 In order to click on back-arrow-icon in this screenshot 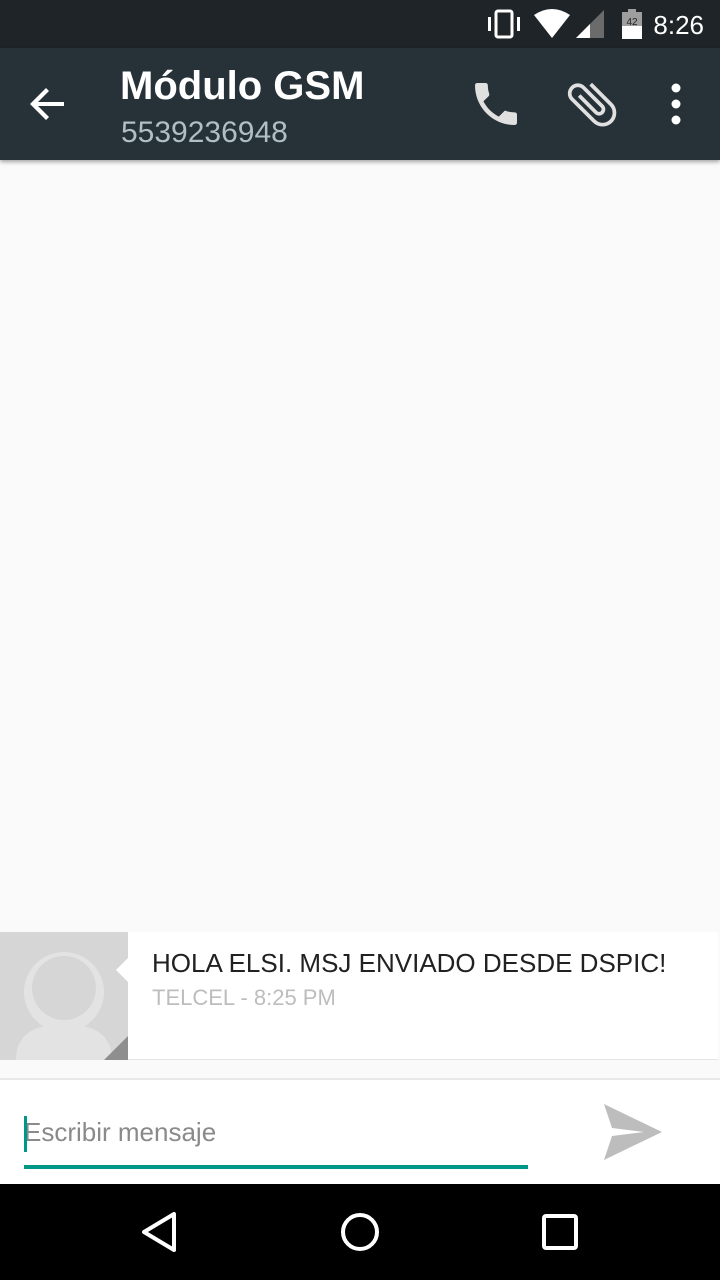, I will do `click(48, 104)`.